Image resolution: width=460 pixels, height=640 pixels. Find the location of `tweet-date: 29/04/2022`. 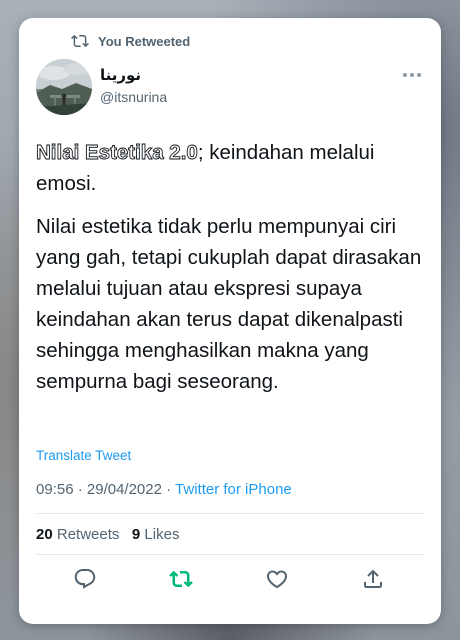

tweet-date: 29/04/2022 is located at coordinates (124, 489).